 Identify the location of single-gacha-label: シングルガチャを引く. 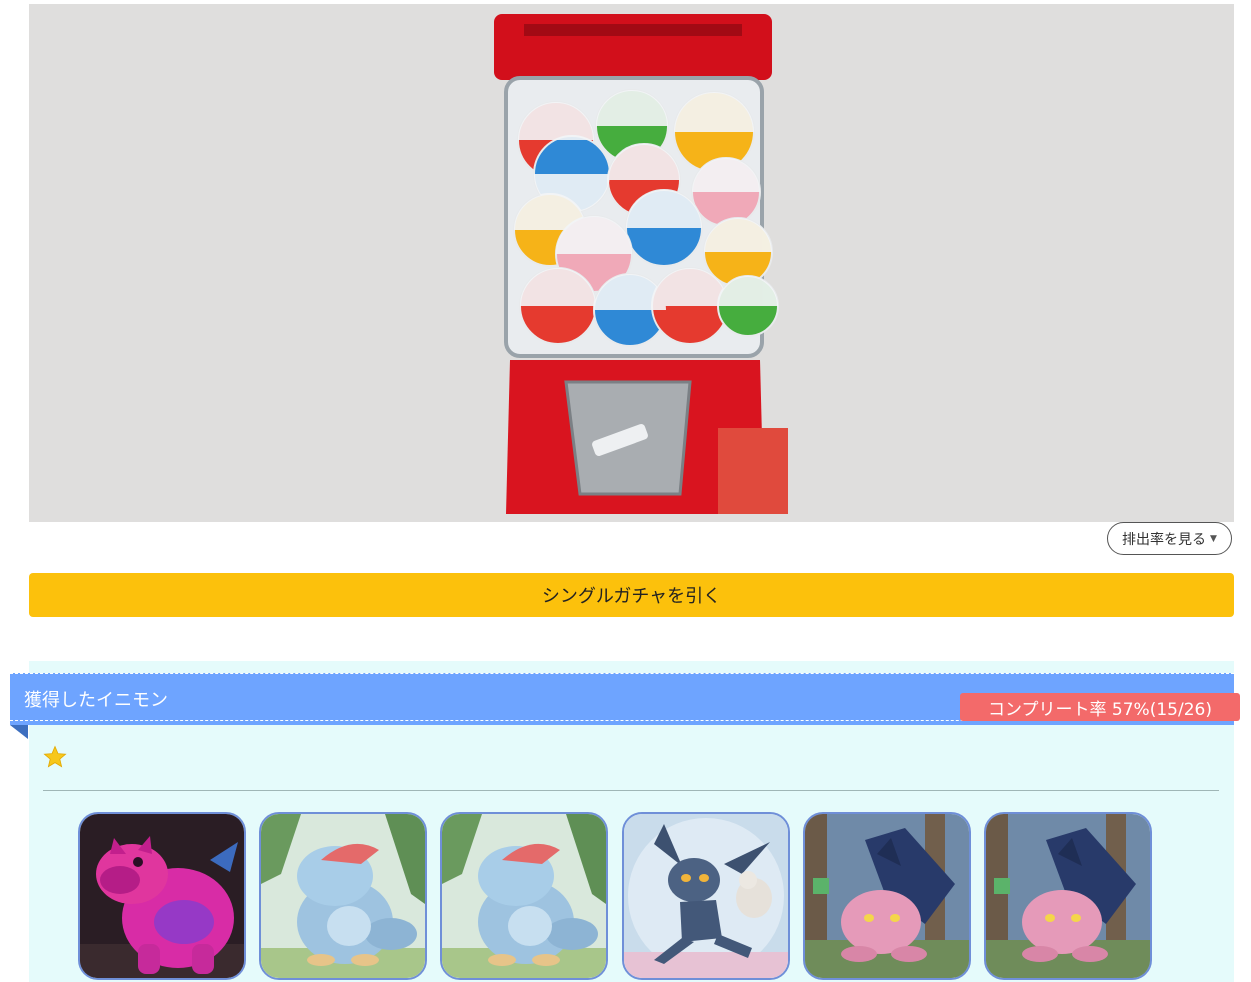
(631, 596).